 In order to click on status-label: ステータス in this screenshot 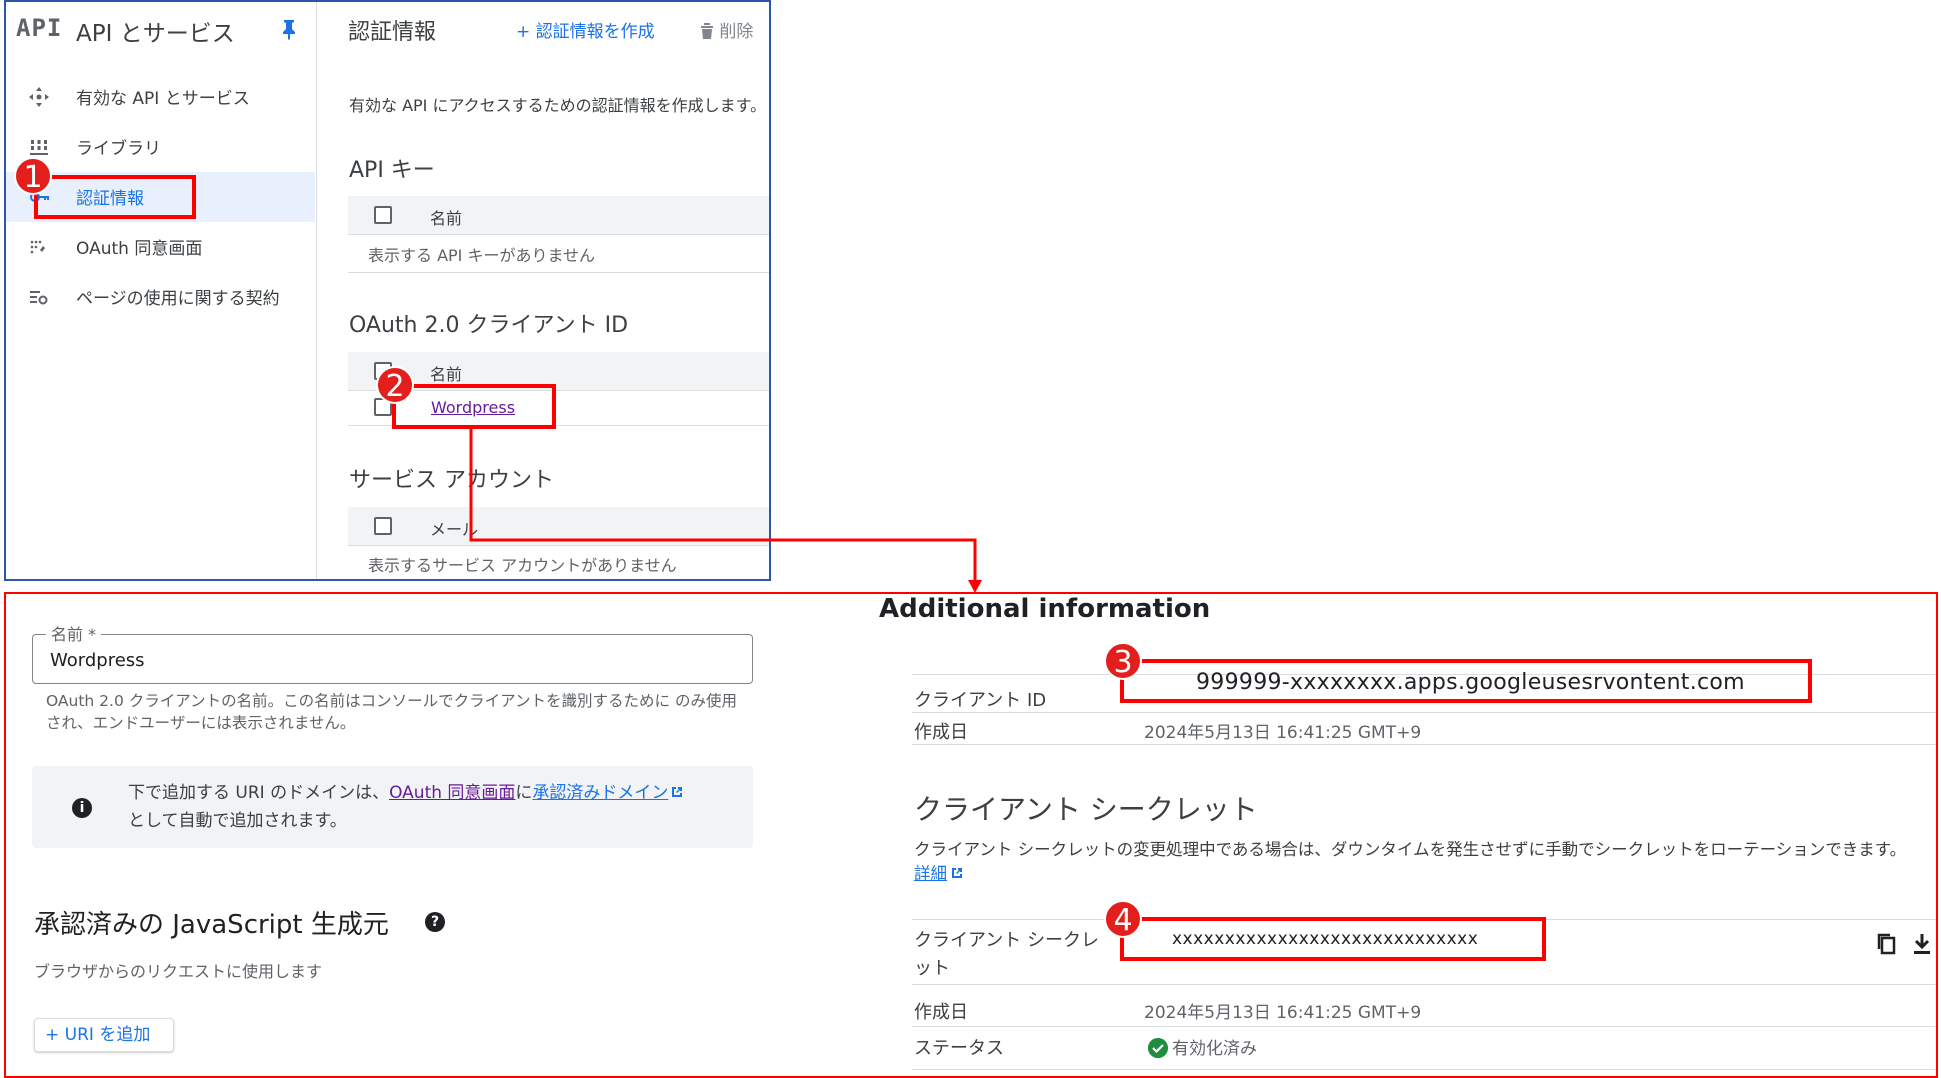, I will do `click(959, 1048)`.